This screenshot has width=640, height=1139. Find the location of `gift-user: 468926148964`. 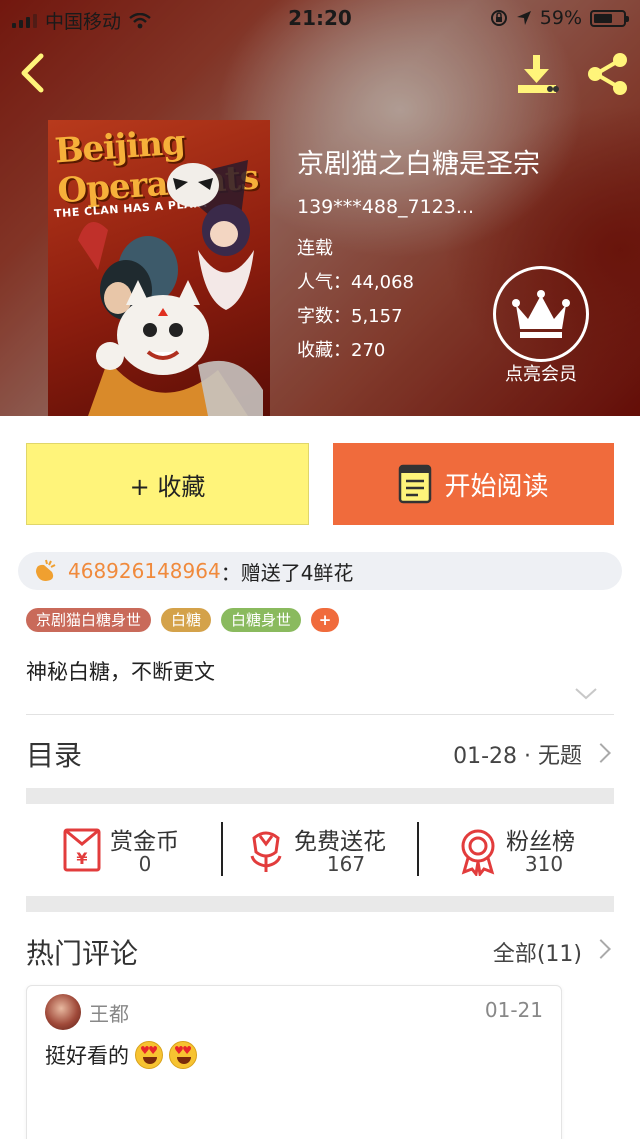

gift-user: 468926148964 is located at coordinates (144, 571).